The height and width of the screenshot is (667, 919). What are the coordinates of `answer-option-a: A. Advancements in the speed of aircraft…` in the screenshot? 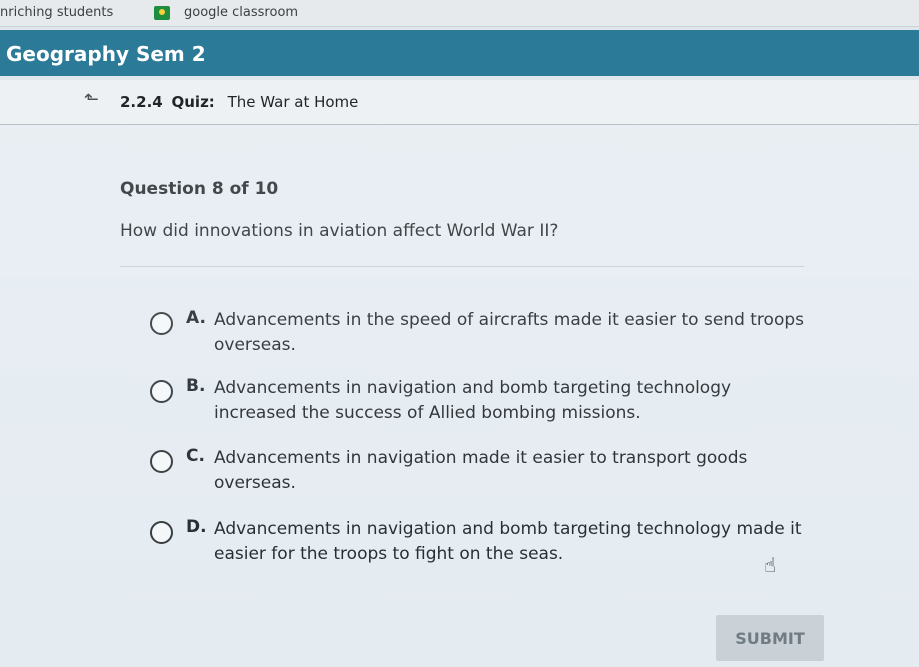 It's located at (490, 336).